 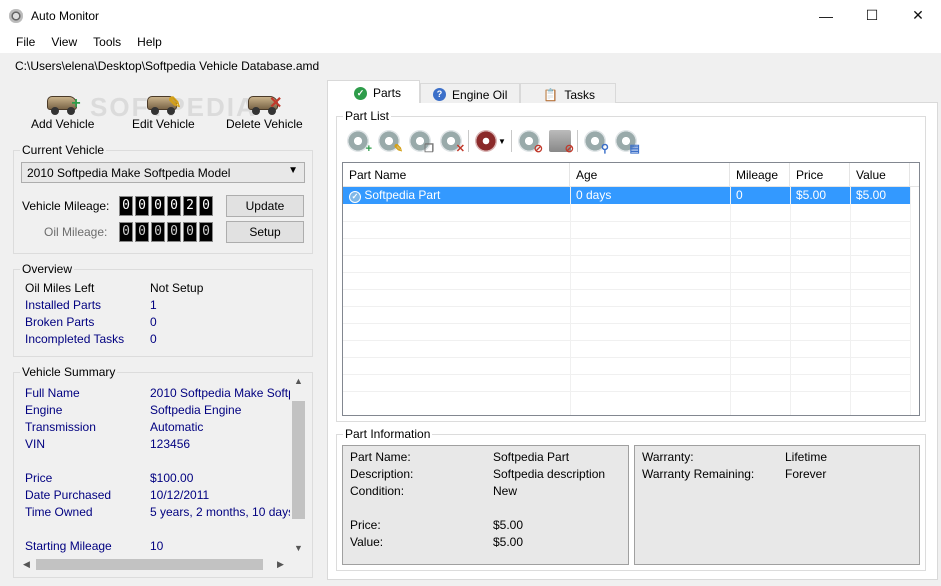 What do you see at coordinates (170, 444) in the screenshot?
I see `summary-value: 123456` at bounding box center [170, 444].